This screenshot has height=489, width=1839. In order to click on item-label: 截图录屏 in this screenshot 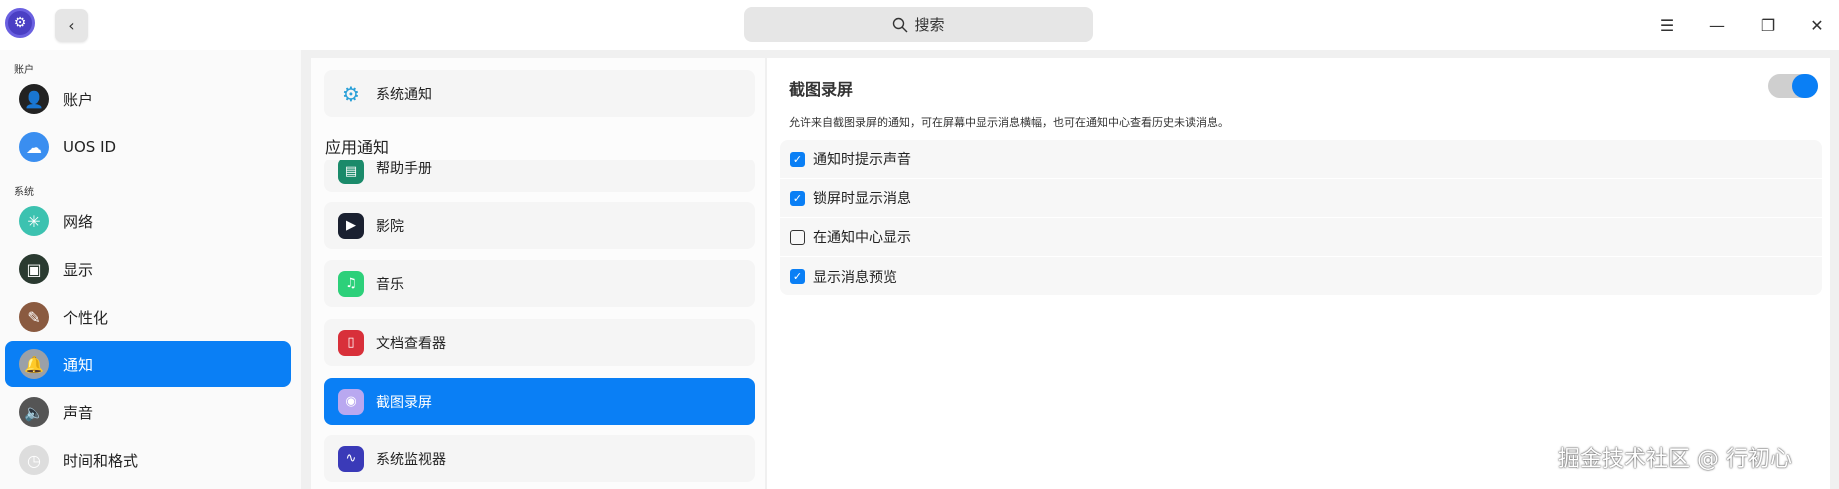, I will do `click(404, 402)`.